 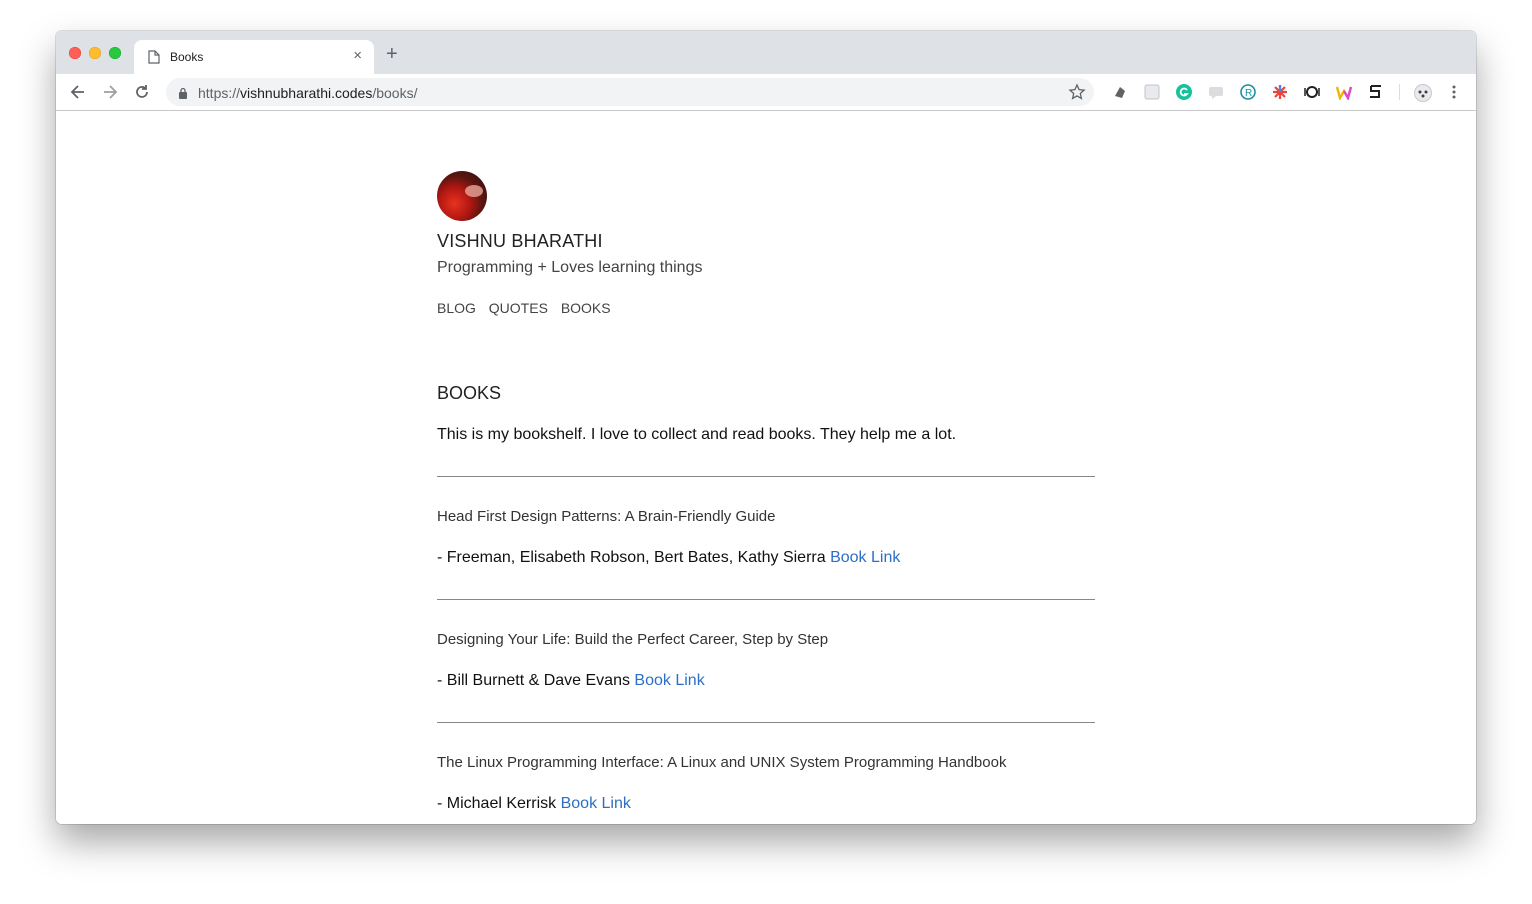 I want to click on book-authors: - Michael Kerrisk Book Link, so click(x=534, y=804).